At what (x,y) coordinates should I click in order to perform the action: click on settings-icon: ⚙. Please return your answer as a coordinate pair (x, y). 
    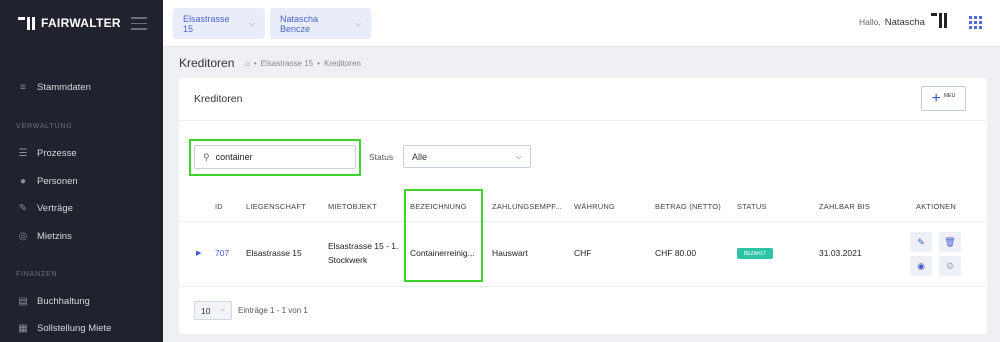
    Looking at the image, I should click on (950, 266).